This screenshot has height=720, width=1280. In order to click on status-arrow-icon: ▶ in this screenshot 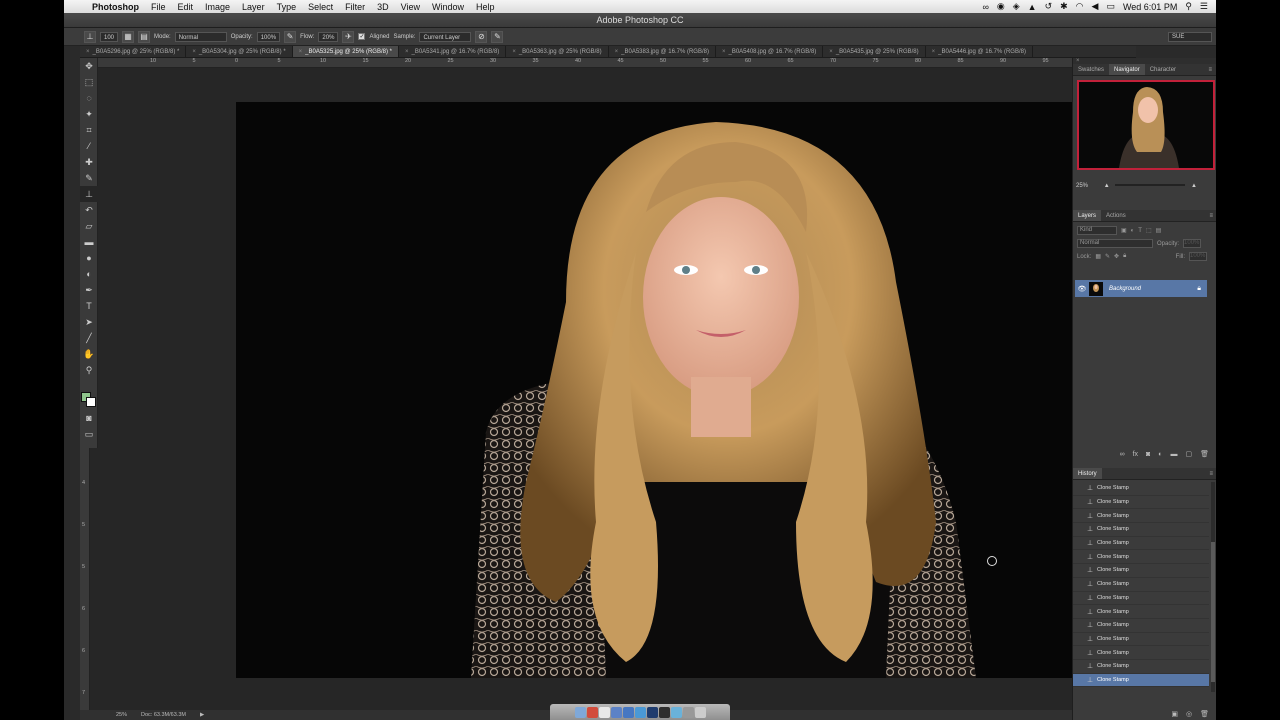, I will do `click(202, 715)`.